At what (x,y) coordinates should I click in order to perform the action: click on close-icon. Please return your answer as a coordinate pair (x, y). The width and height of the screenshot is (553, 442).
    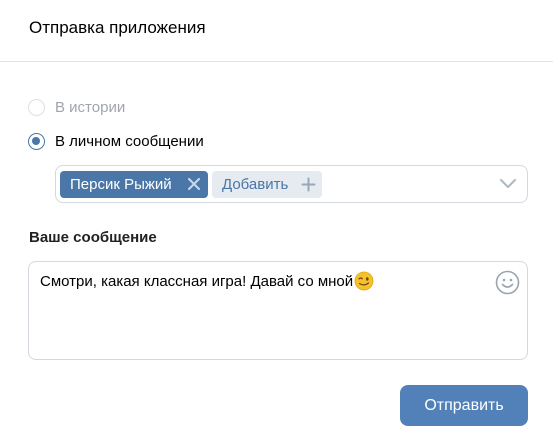
    Looking at the image, I should click on (194, 184).